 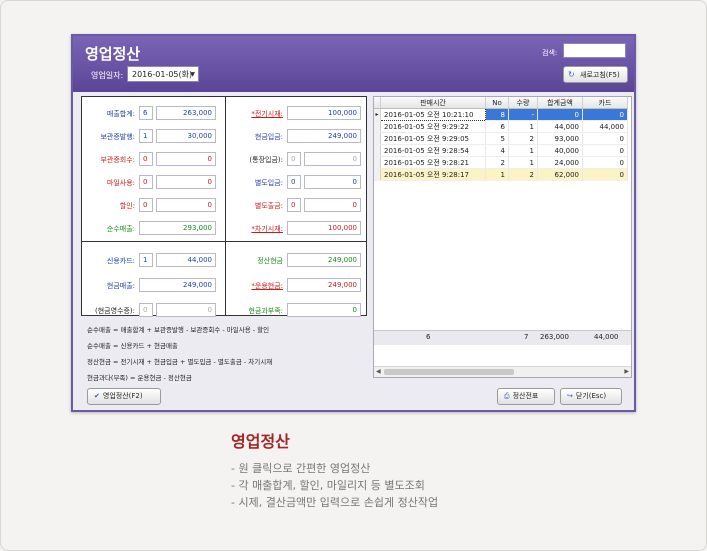 What do you see at coordinates (117, 160) in the screenshot?
I see `receivable-label: 부관증회수:` at bounding box center [117, 160].